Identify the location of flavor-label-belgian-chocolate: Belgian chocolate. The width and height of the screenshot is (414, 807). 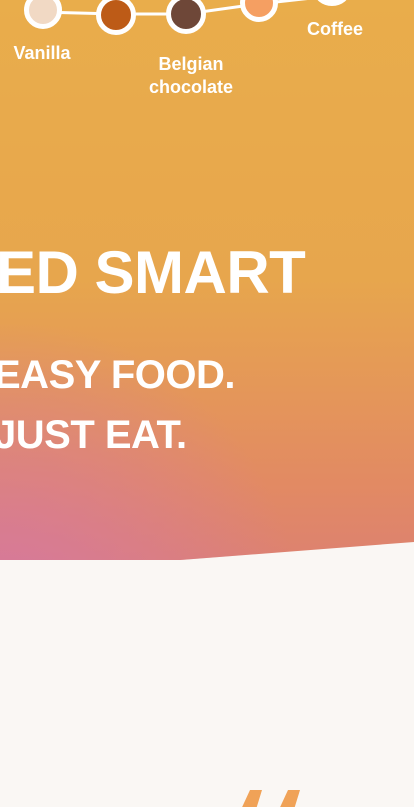
(191, 76).